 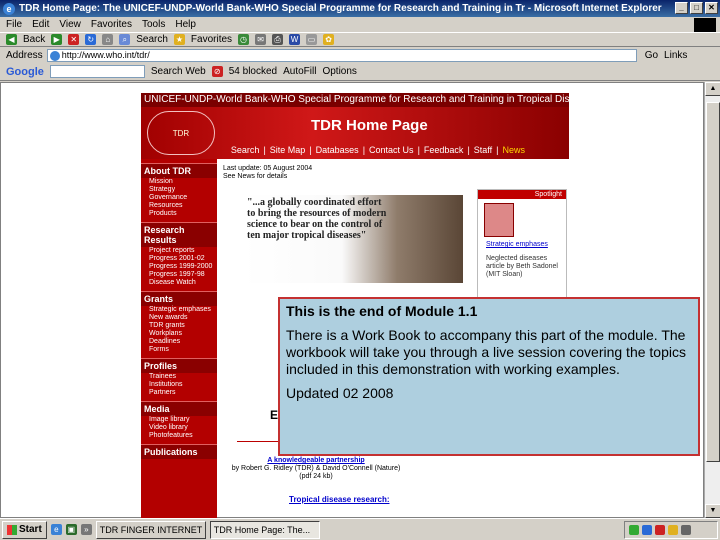 I want to click on sidebar-item: Progress 1999-2000, so click(x=179, y=267).